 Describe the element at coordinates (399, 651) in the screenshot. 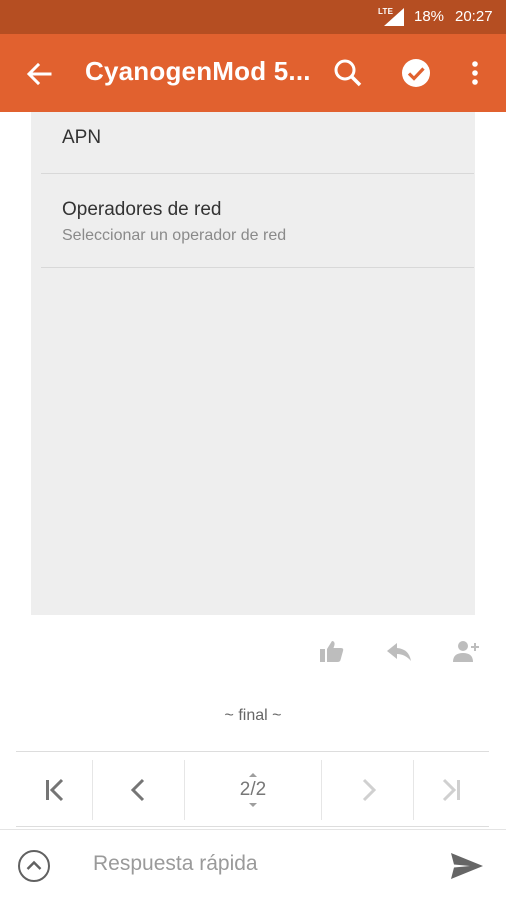

I see `reply-icon` at that location.